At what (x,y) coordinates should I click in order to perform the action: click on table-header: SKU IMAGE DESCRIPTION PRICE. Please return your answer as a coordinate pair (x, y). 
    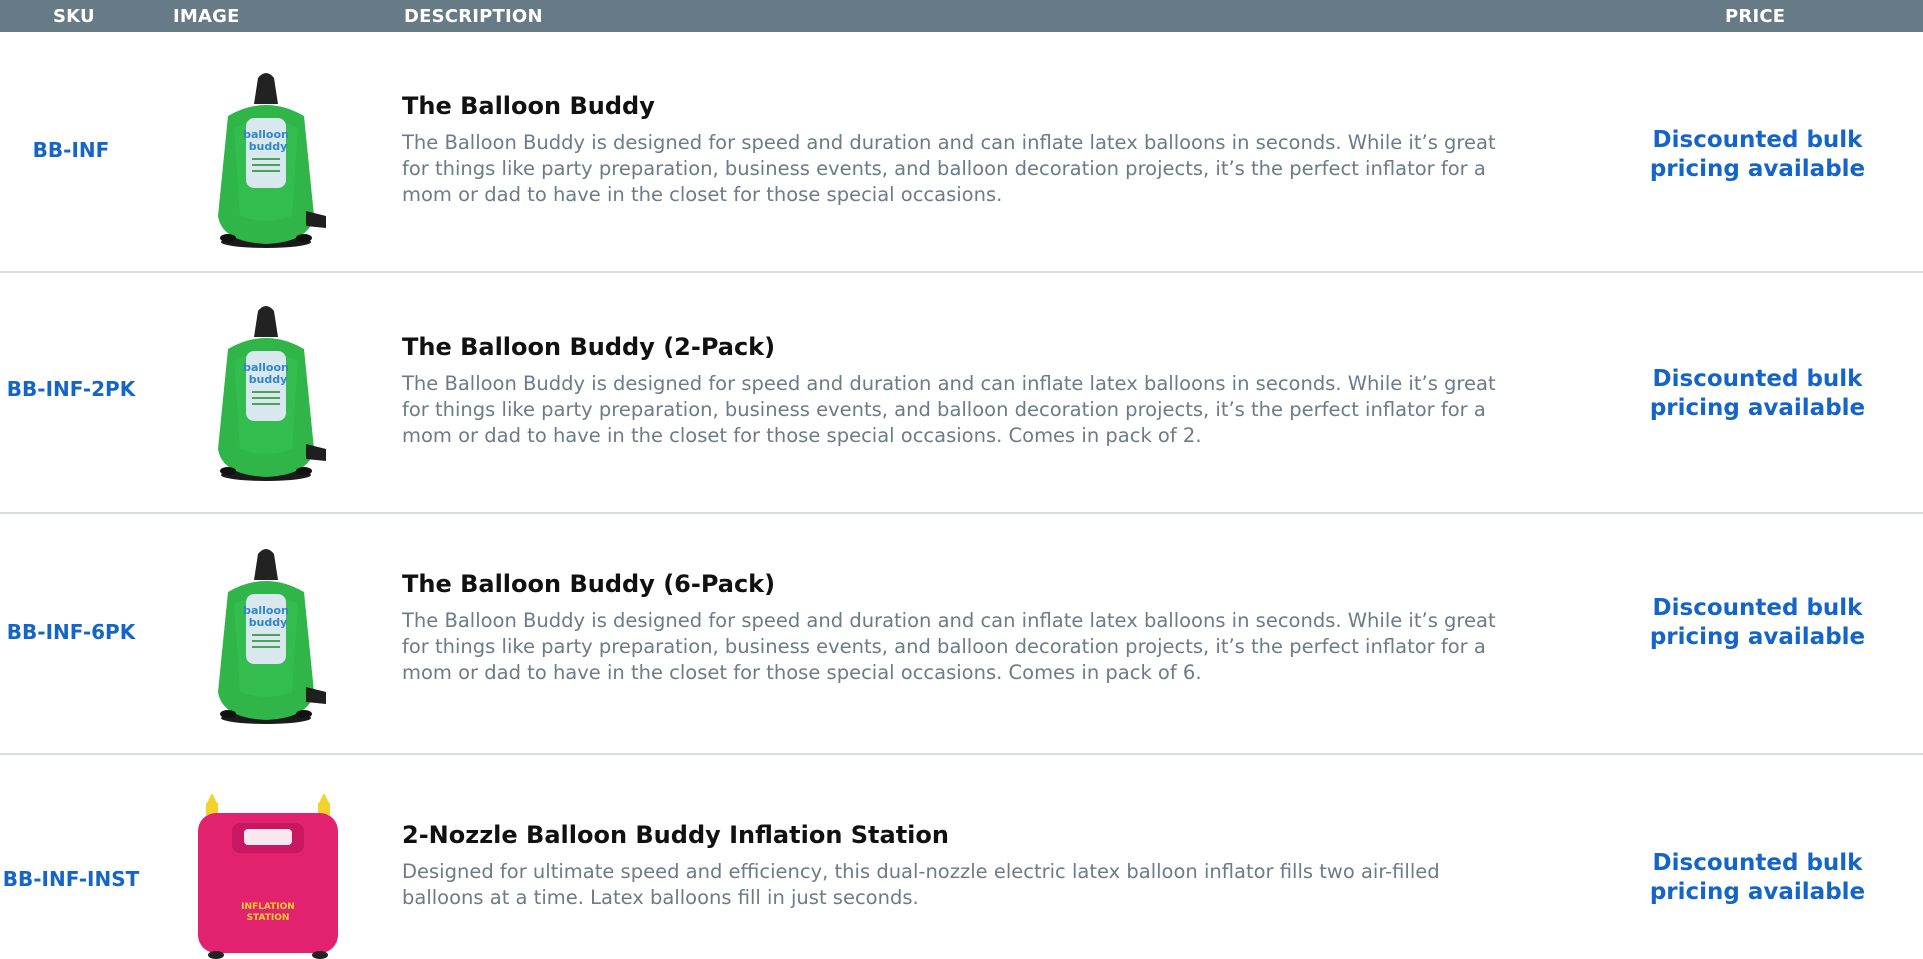
    Looking at the image, I should click on (961, 16).